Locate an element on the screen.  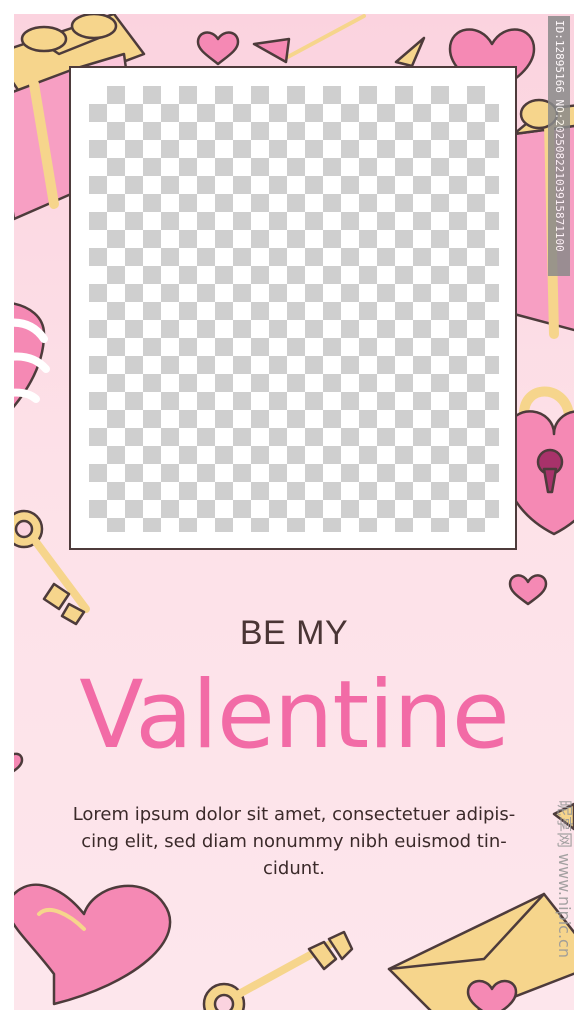
watermark-site: 昵享网 www.nipic.cn is located at coordinates (567, 905).